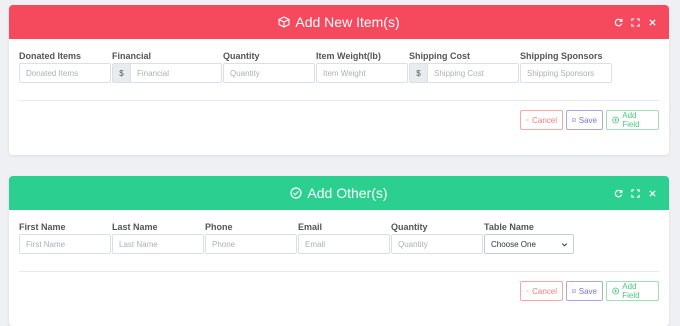  I want to click on last-name-field: Last Name Last Name, so click(158, 238).